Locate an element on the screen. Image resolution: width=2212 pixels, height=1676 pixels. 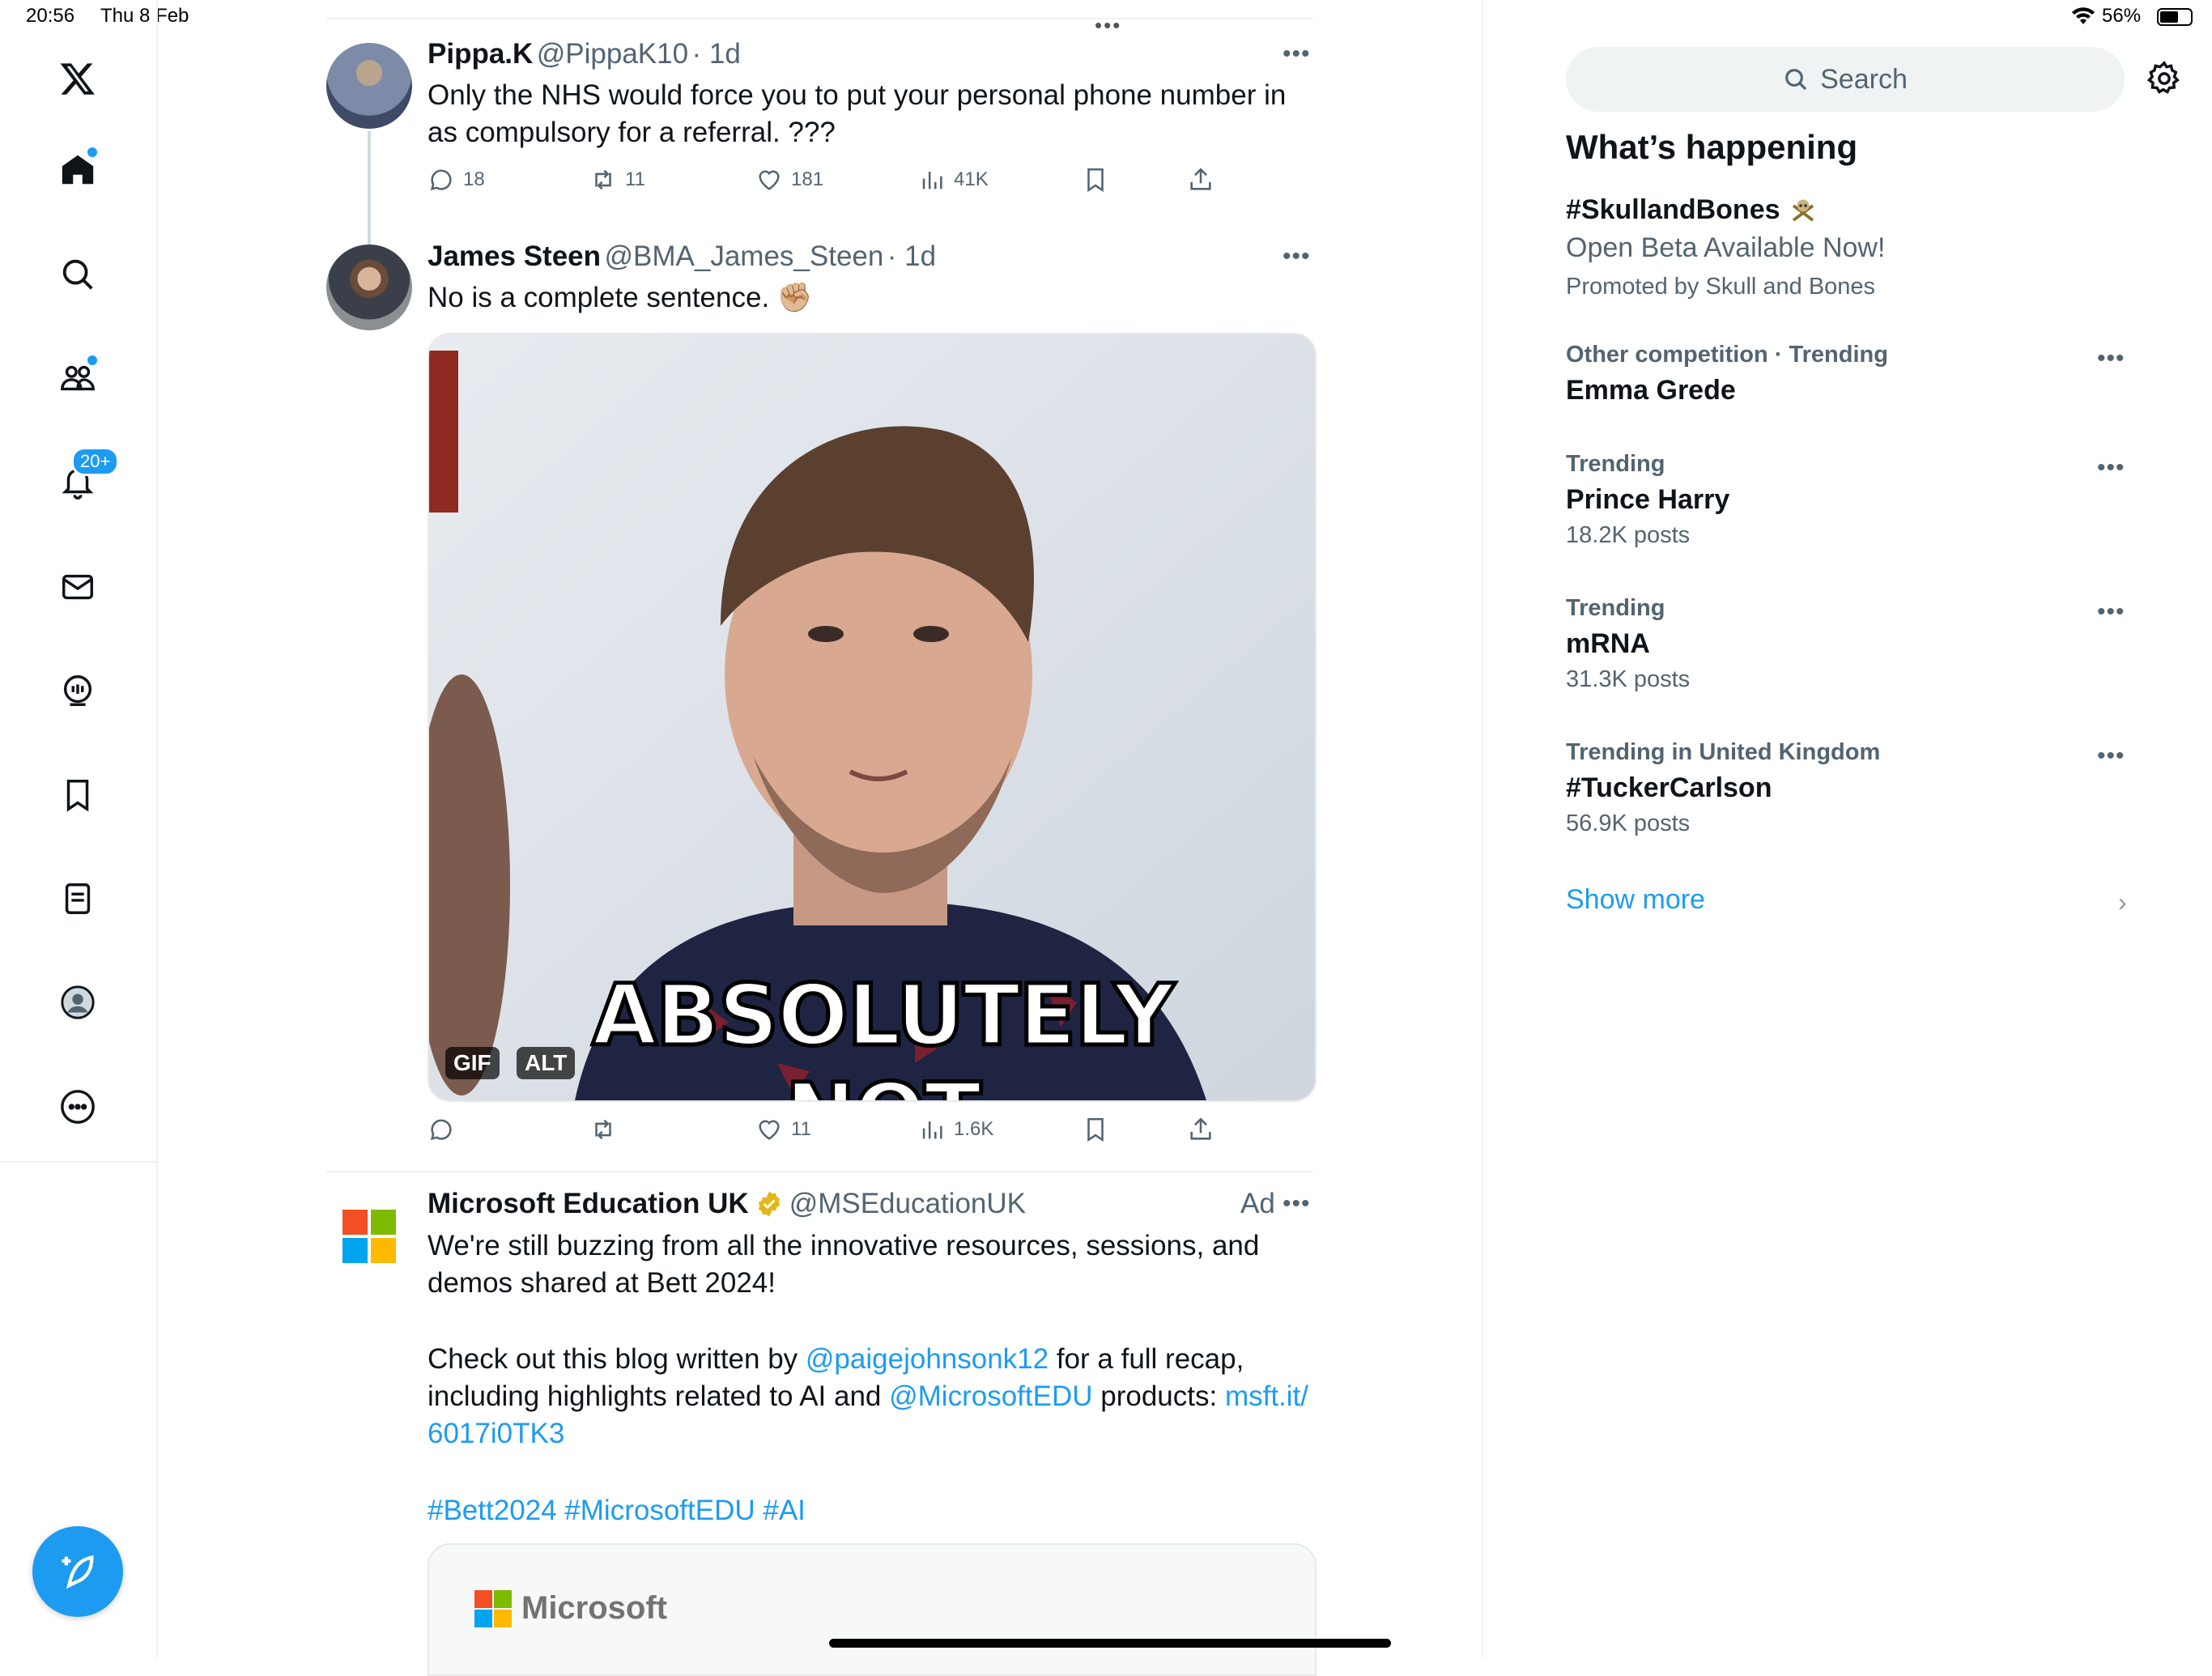
trend-meta: Trending in United Kingdom is located at coordinates (1724, 752).